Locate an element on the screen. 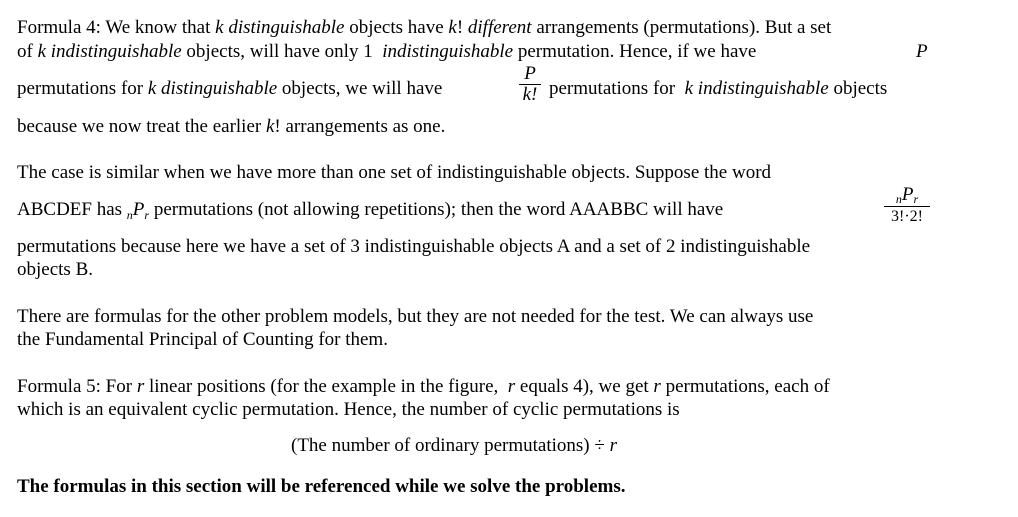  text: ! arrangements as one. is located at coordinates (360, 126).